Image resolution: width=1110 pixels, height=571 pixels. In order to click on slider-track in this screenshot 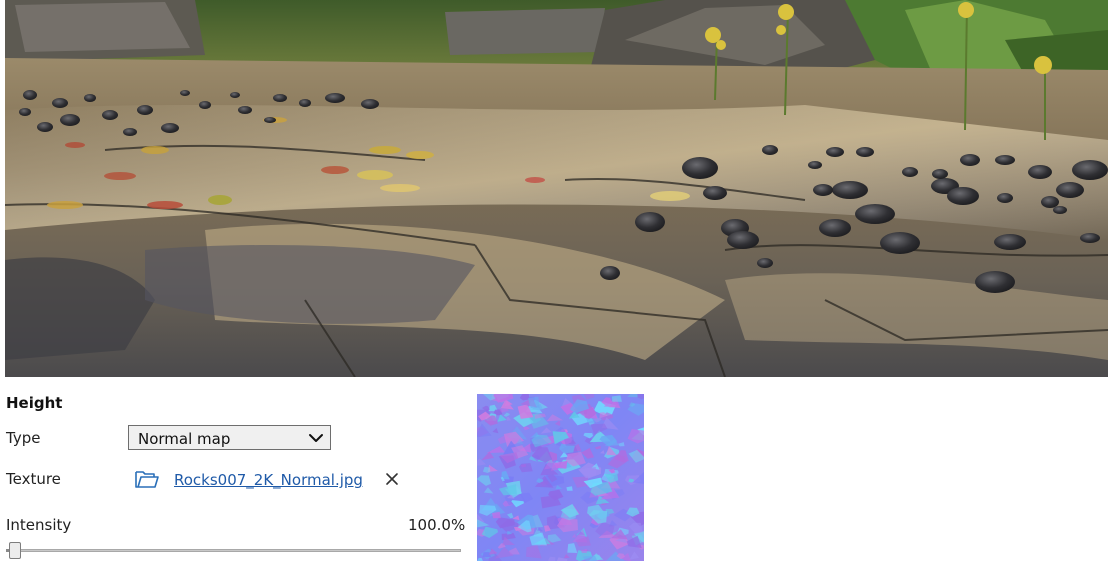, I will do `click(233, 550)`.